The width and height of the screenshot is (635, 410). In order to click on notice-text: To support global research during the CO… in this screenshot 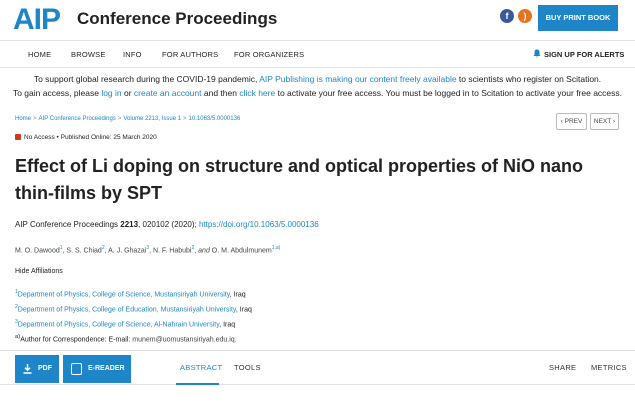, I will do `click(146, 79)`.